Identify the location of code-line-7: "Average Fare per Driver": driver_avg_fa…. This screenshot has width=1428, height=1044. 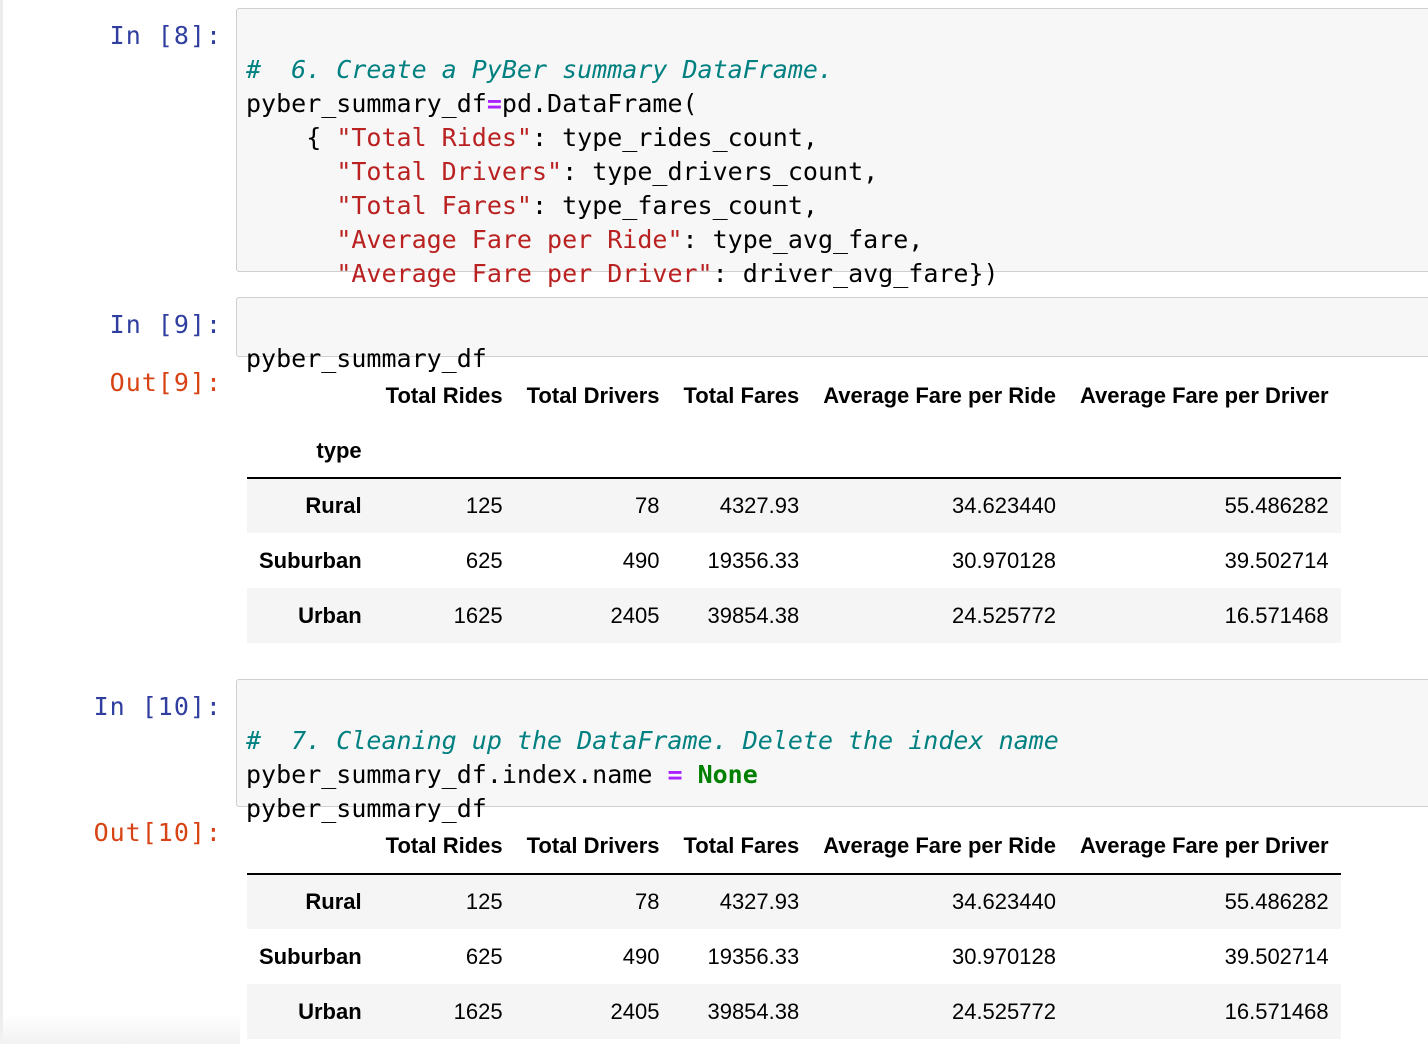
(837, 274).